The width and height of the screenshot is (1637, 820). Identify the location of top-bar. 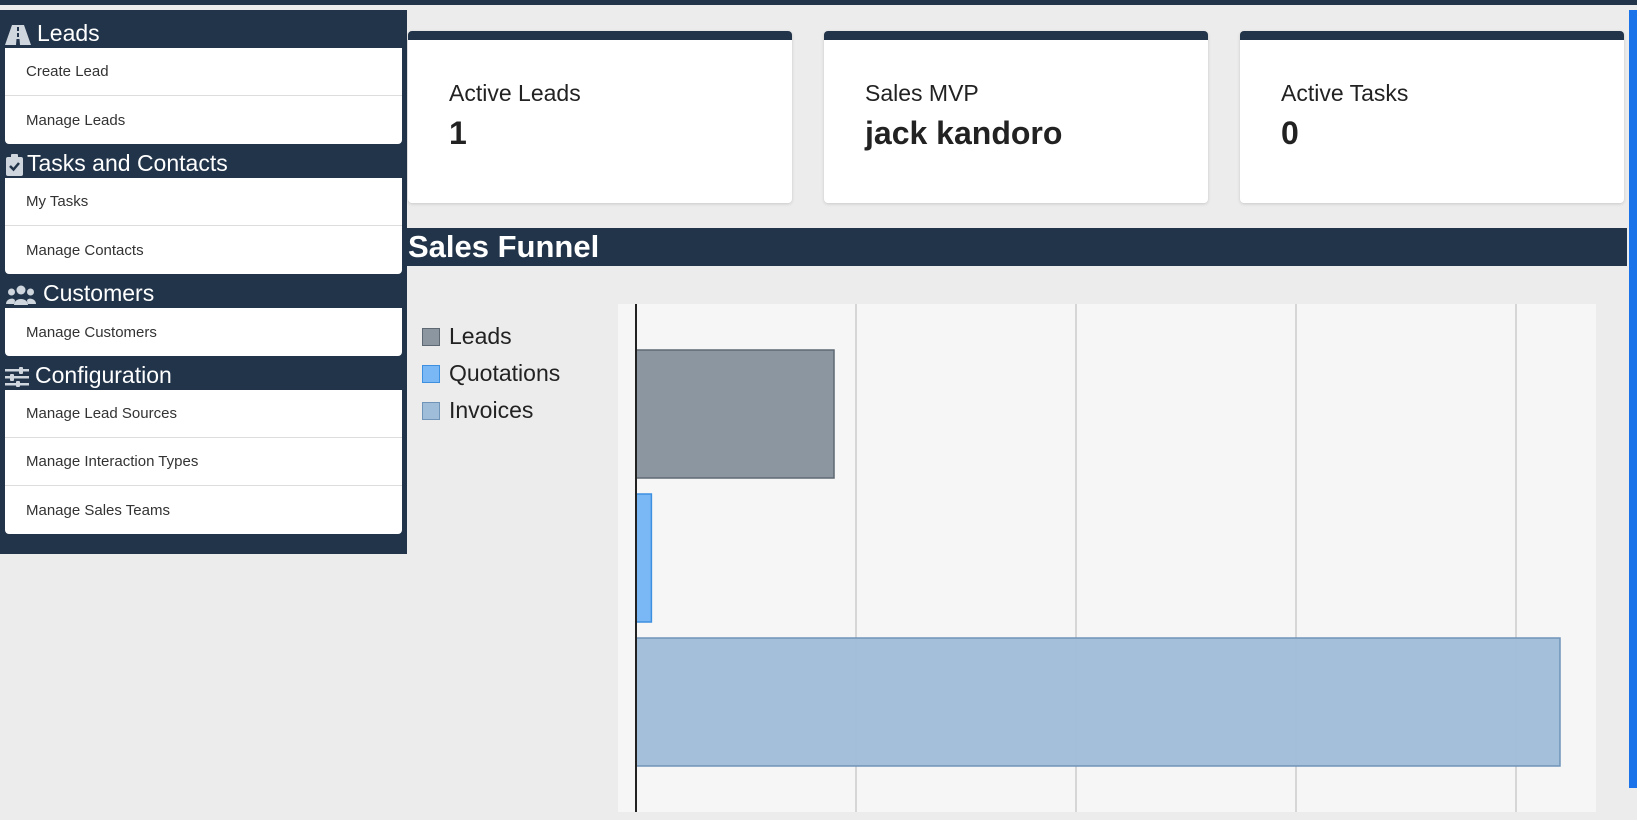
(818, 2).